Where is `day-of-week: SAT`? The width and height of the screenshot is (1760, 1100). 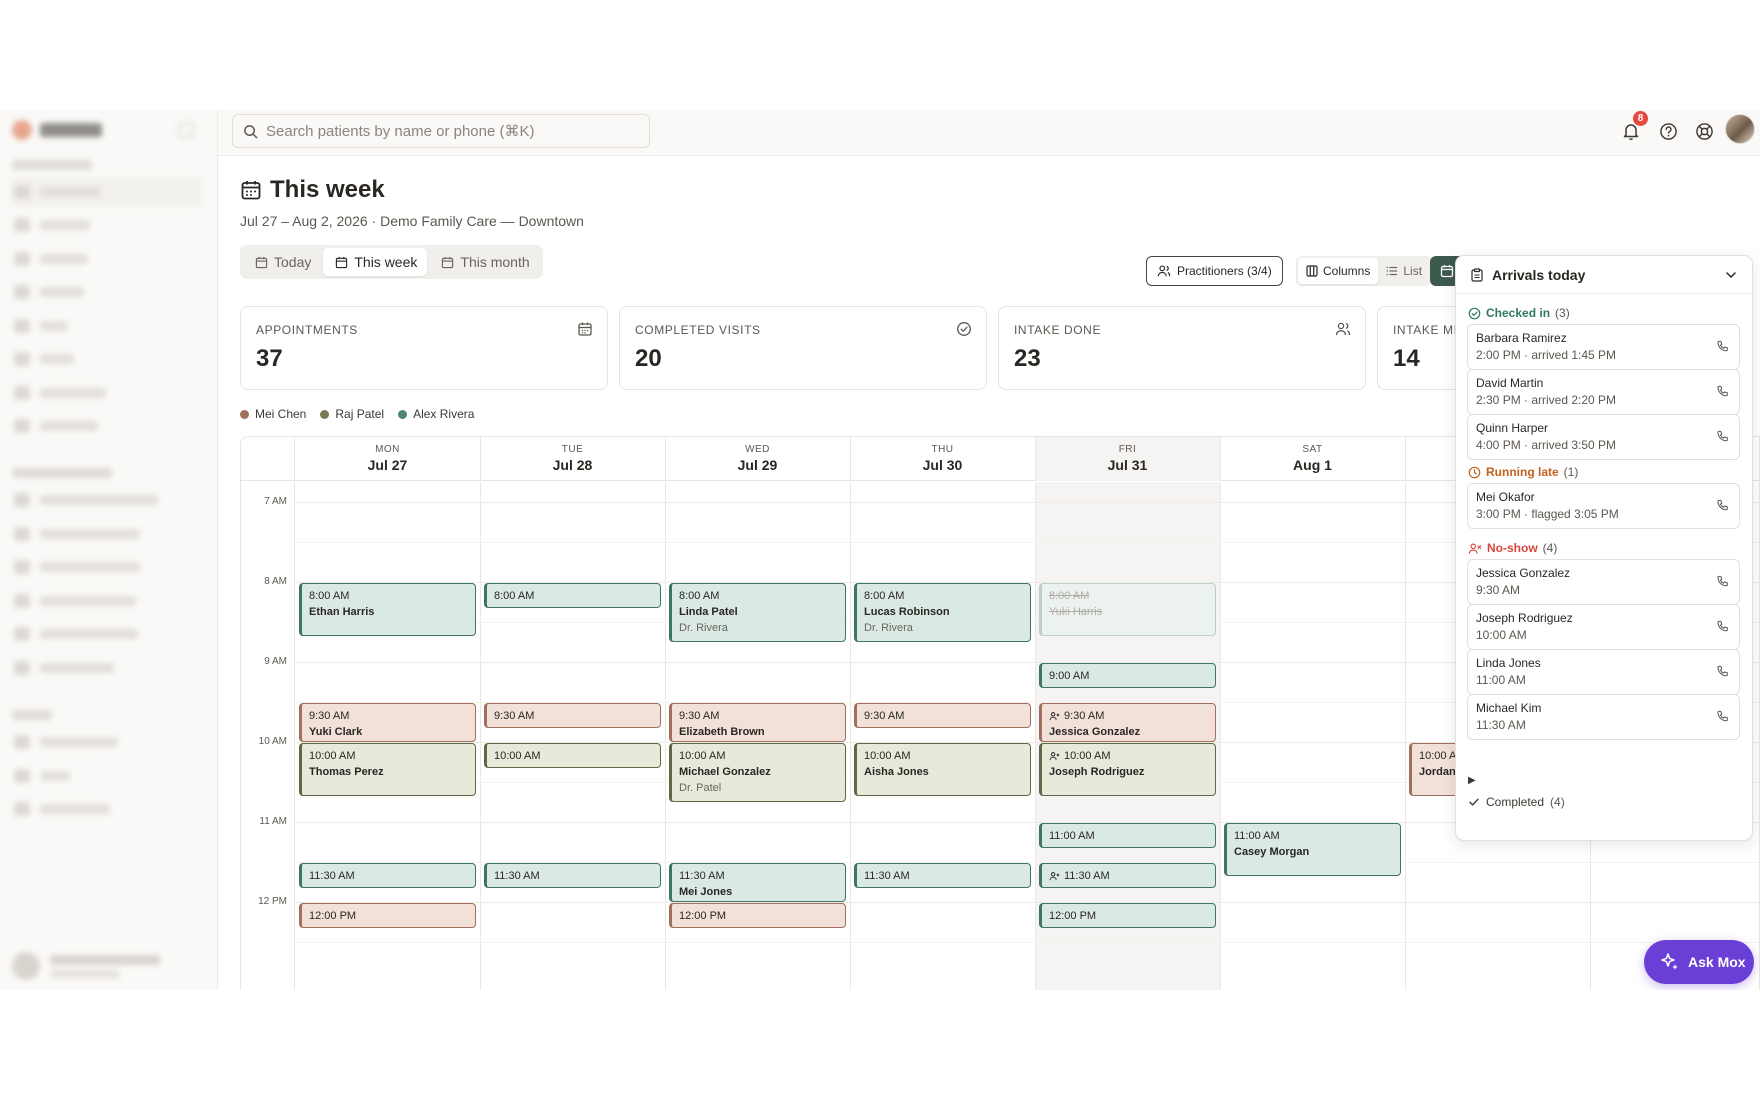
day-of-week: SAT is located at coordinates (1312, 449).